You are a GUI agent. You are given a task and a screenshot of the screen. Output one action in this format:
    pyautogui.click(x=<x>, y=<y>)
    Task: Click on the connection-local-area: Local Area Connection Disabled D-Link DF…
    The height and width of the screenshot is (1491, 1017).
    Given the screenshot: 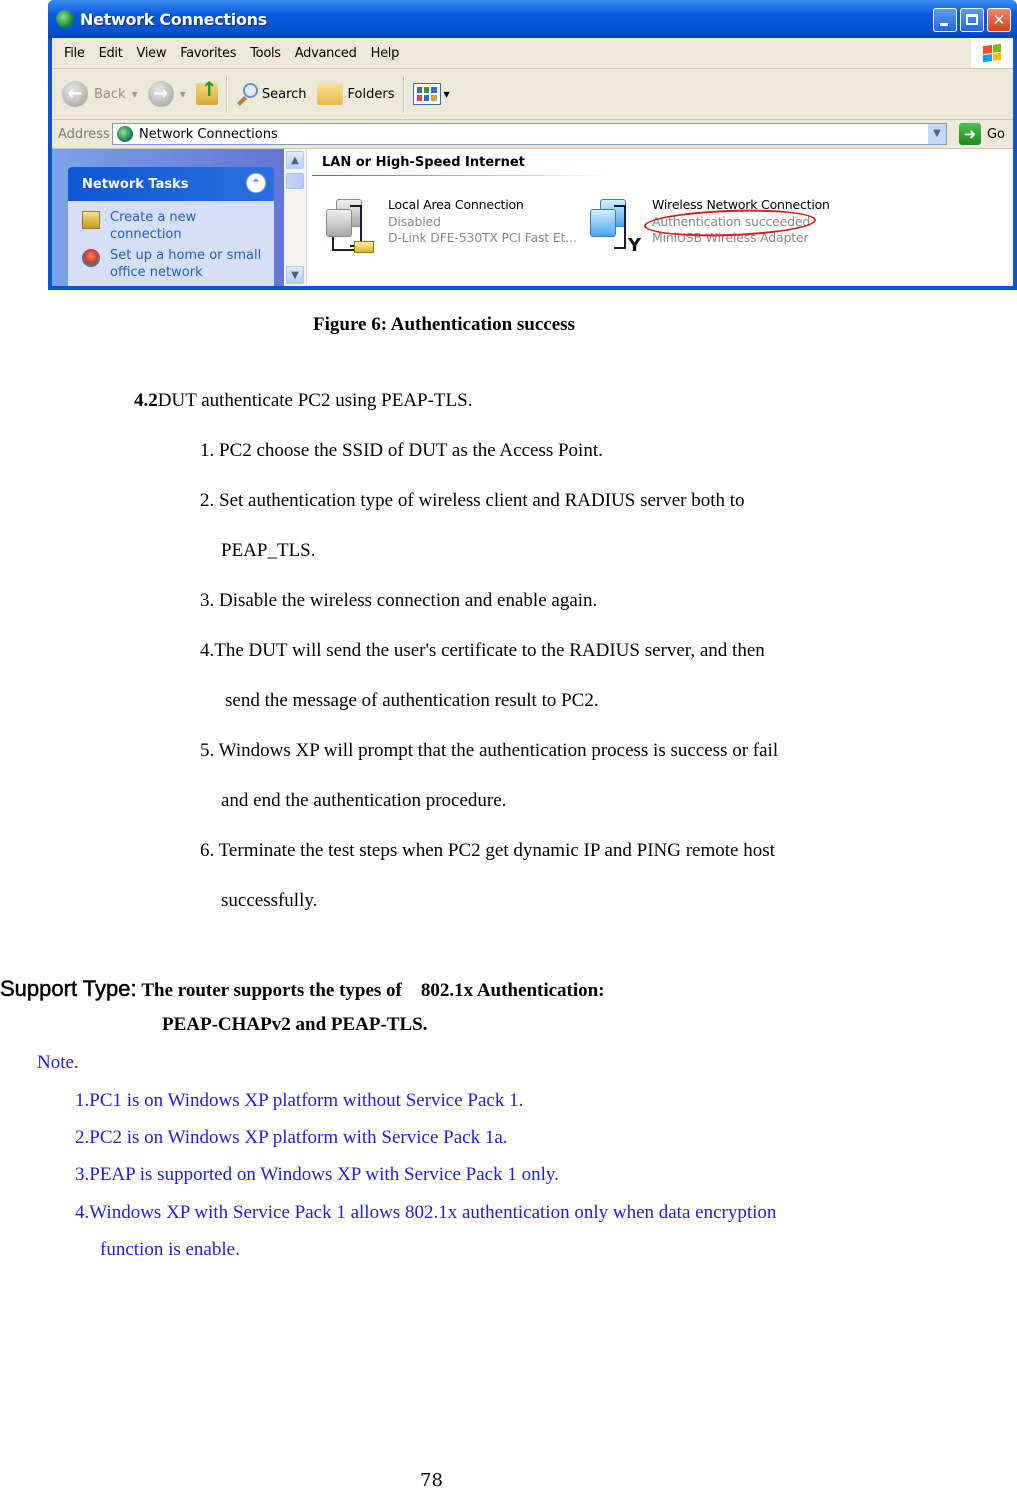 What is the action you would take?
    pyautogui.click(x=450, y=228)
    